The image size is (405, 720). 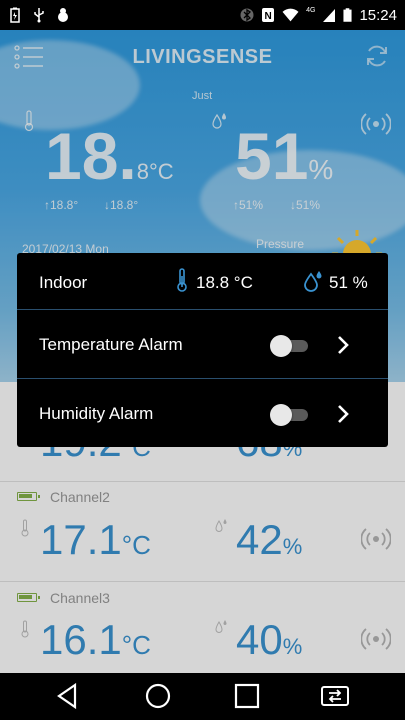 I want to click on android-debug-icon, so click(x=63, y=15).